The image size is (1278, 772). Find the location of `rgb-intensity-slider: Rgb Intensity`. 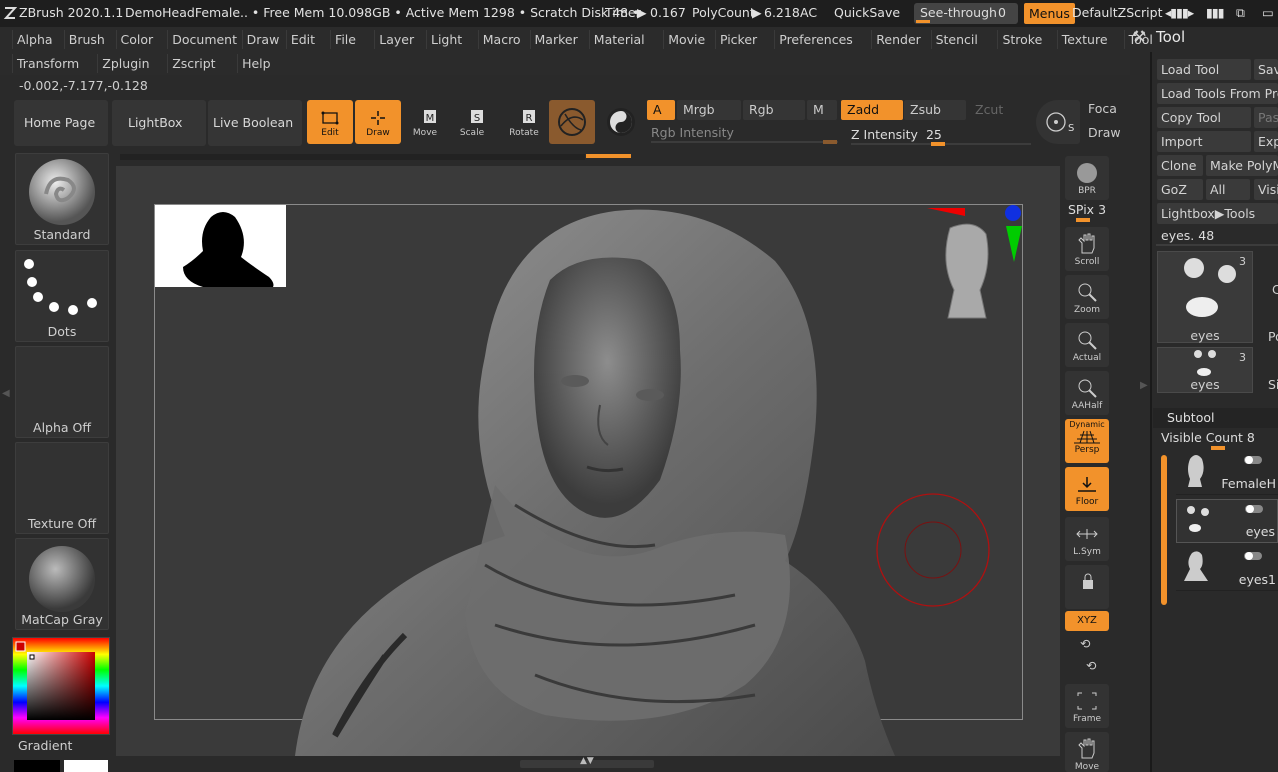

rgb-intensity-slider: Rgb Intensity is located at coordinates (744, 133).